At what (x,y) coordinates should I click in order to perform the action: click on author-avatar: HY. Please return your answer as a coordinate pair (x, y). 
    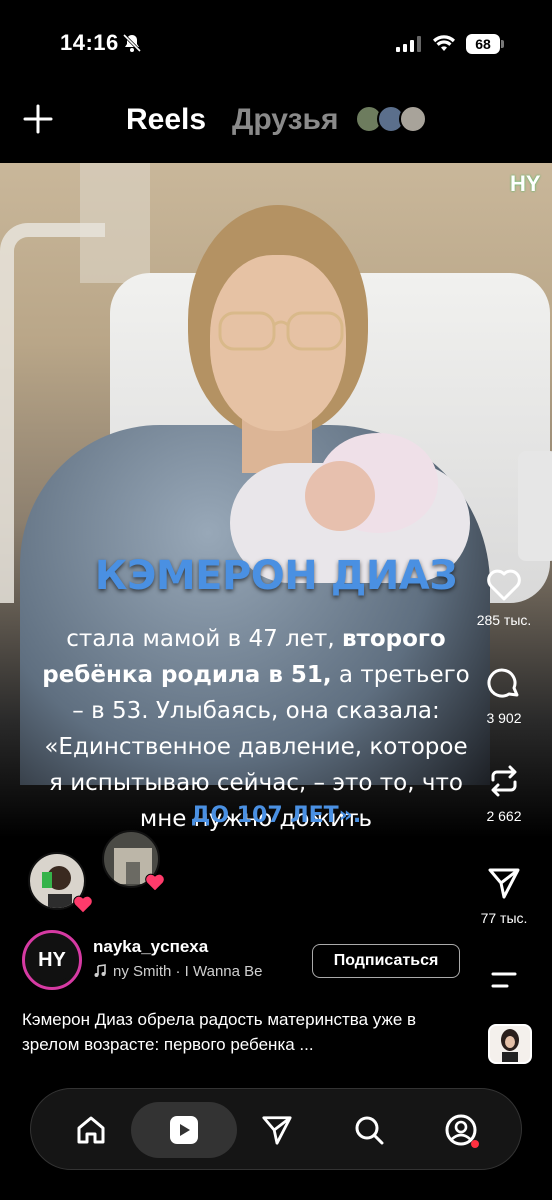
    Looking at the image, I should click on (52, 960).